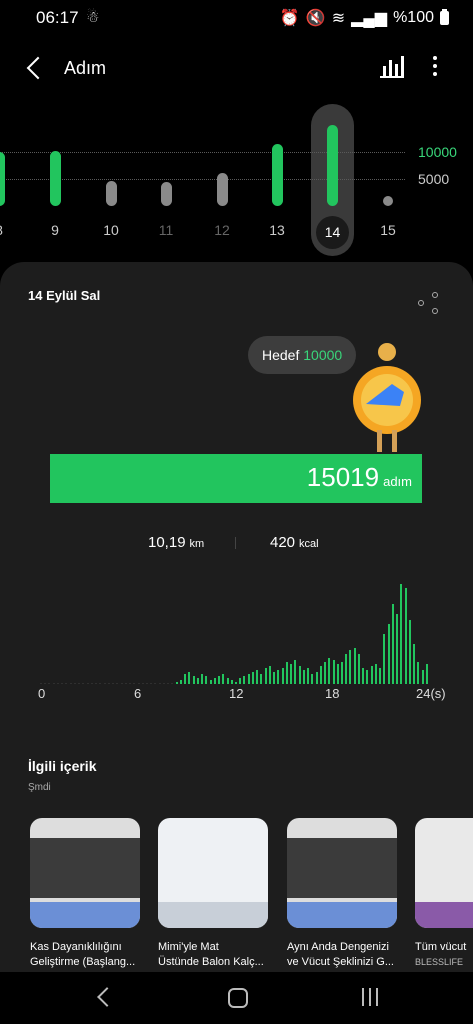 The image size is (473, 1024). I want to click on related-item-2-thumbnail, so click(213, 873).